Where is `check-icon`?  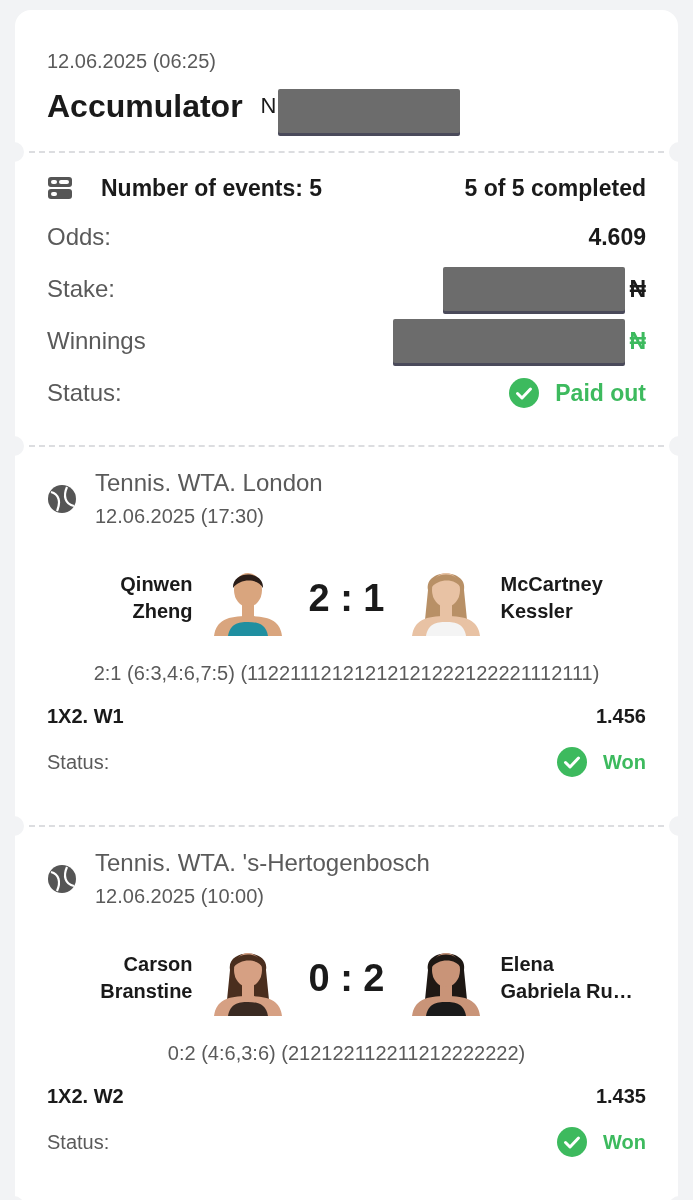 check-icon is located at coordinates (524, 393).